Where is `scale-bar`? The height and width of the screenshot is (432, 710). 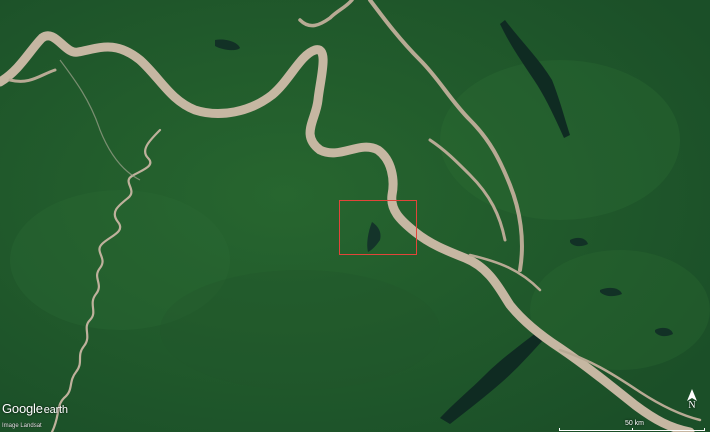 scale-bar is located at coordinates (632, 429).